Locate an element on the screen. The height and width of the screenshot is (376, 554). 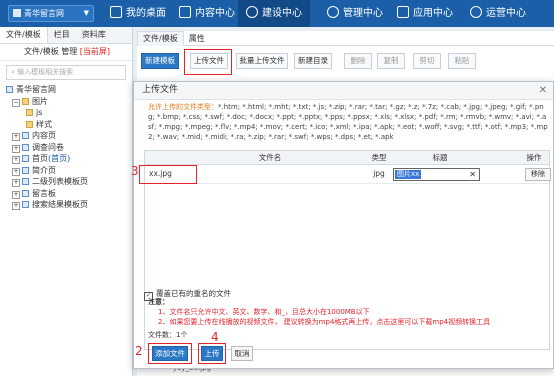
nav-build: 建设中心 is located at coordinates (274, 13).